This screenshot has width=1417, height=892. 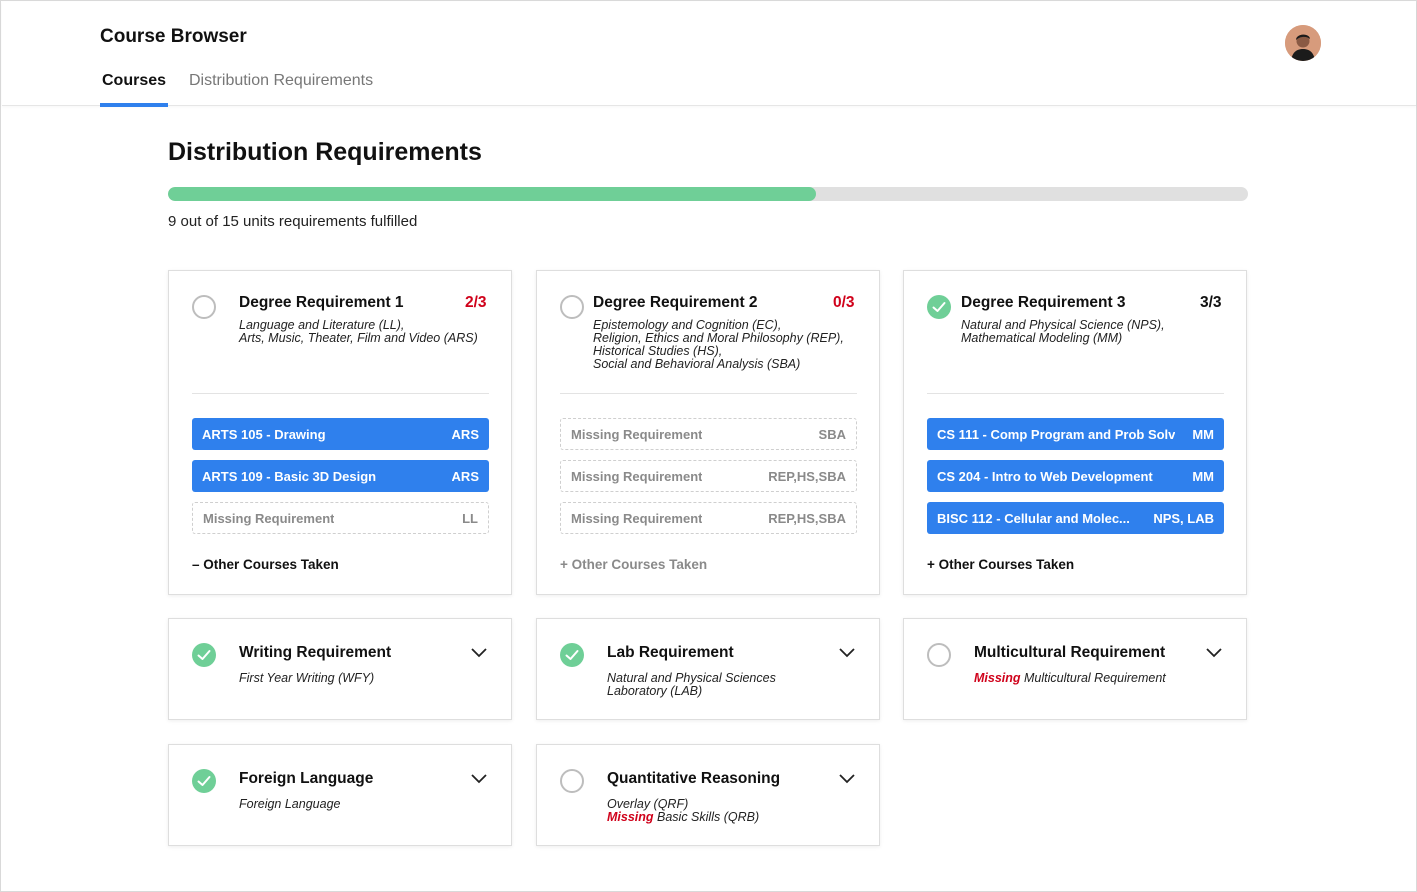 I want to click on card-title: Multicultural Requirement, so click(x=1070, y=652).